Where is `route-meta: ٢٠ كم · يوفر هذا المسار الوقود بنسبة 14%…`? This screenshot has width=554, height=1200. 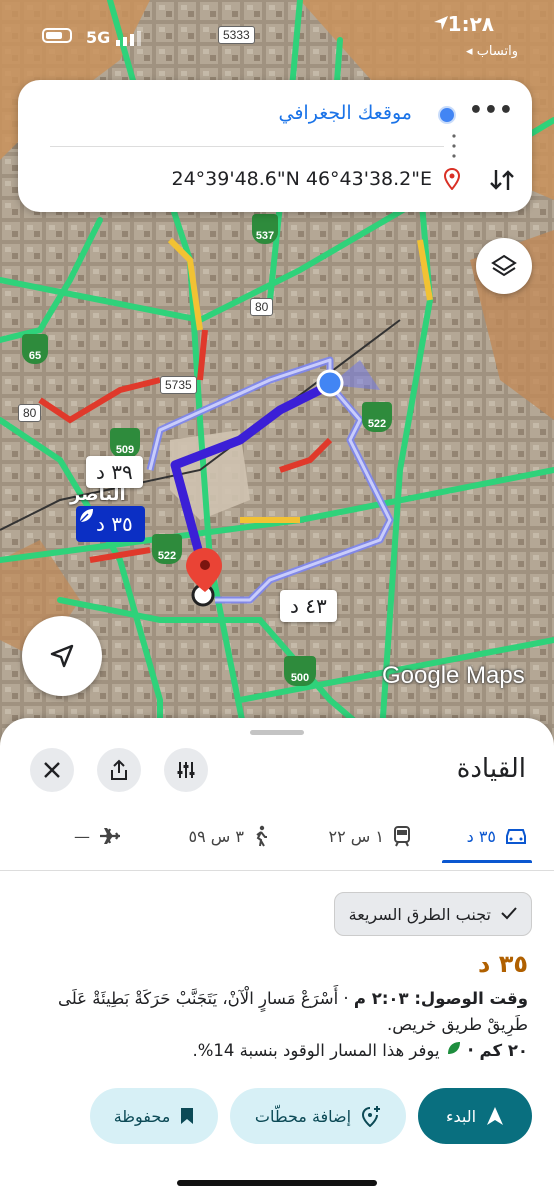
route-meta: ٢٠ كم · يوفر هذا المسار الوقود بنسبة 14%… is located at coordinates (360, 1050).